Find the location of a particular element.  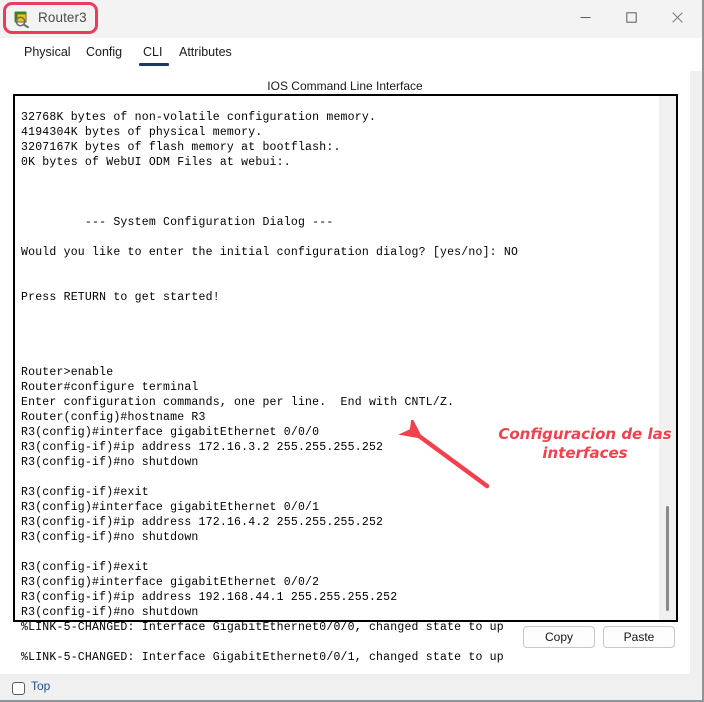

maximize-button is located at coordinates (631, 17).